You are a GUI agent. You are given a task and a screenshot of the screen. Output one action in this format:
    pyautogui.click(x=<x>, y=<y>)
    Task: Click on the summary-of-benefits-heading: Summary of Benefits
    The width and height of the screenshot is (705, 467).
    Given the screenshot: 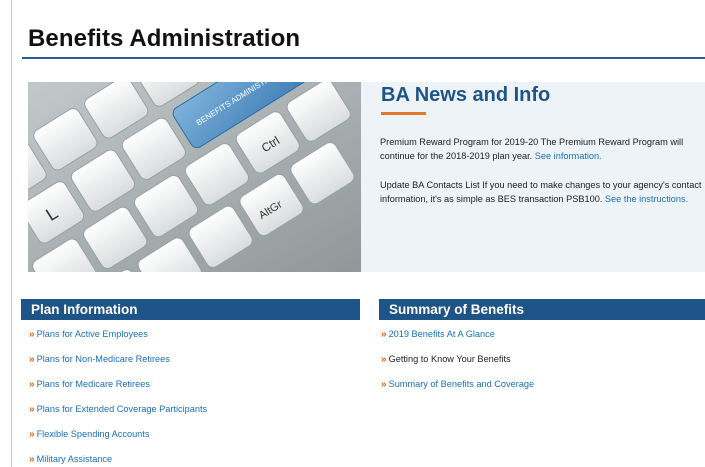 What is the action you would take?
    pyautogui.click(x=542, y=309)
    